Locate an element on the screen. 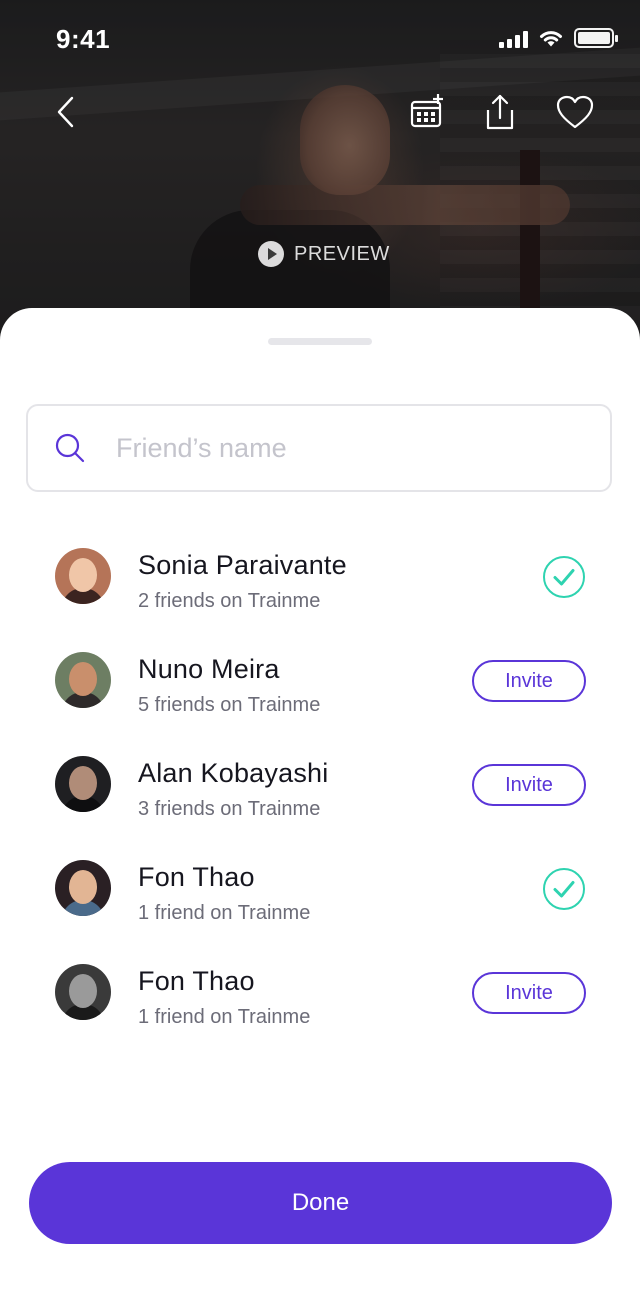  done-button: Done is located at coordinates (320, 1203).